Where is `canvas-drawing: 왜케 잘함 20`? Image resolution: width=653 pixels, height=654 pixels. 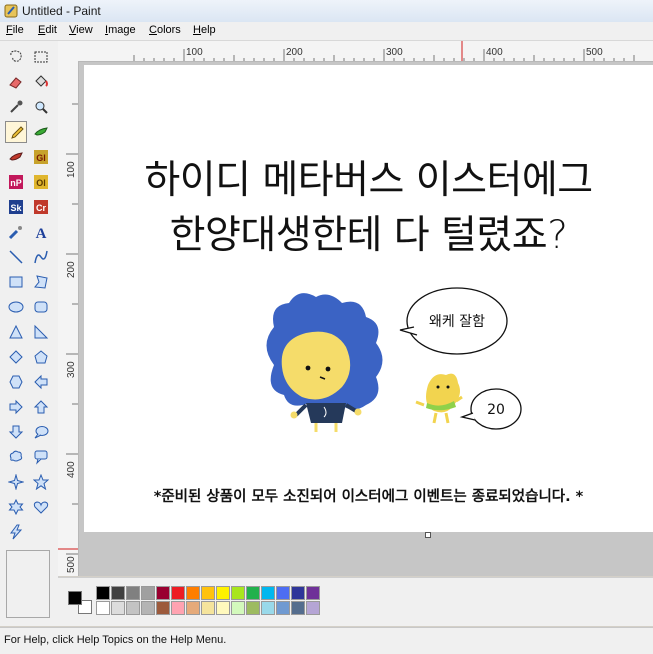 canvas-drawing: 왜케 잘함 20 is located at coordinates (394, 359).